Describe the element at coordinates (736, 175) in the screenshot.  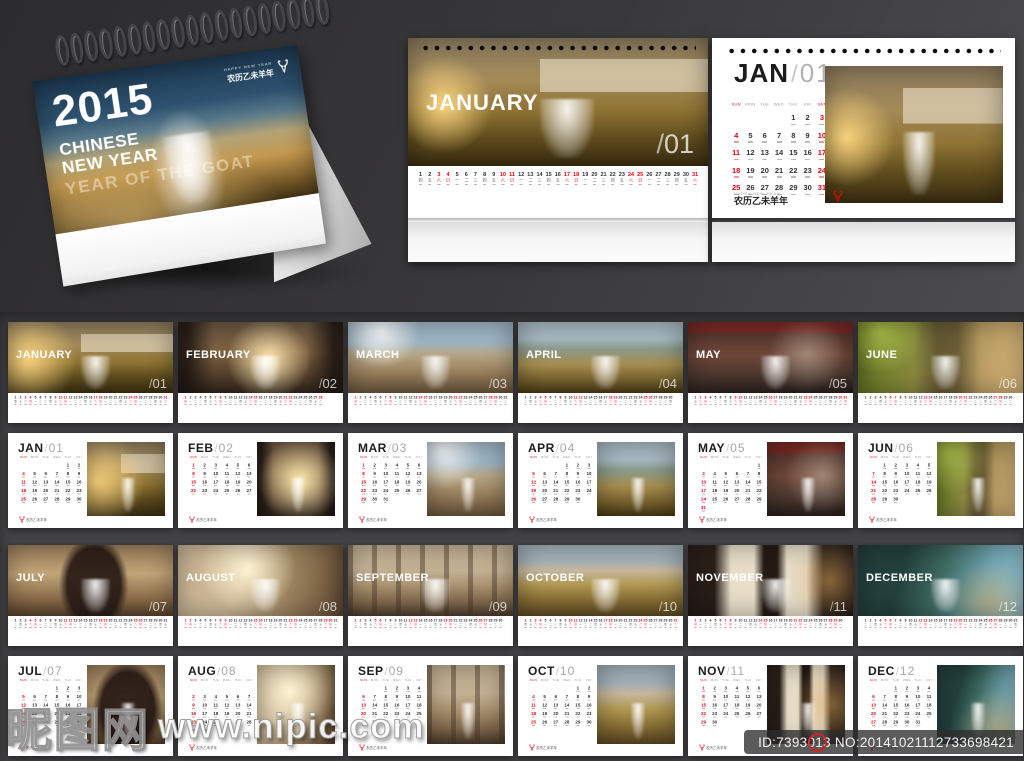
I see `grid-day: 18` at that location.